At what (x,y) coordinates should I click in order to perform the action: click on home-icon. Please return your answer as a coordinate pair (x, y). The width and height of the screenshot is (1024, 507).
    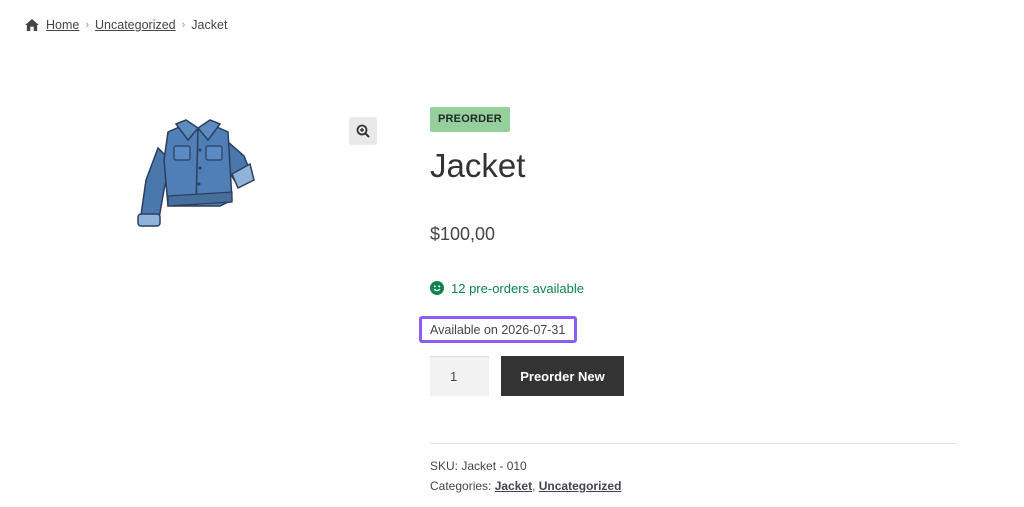
    Looking at the image, I should click on (32, 25).